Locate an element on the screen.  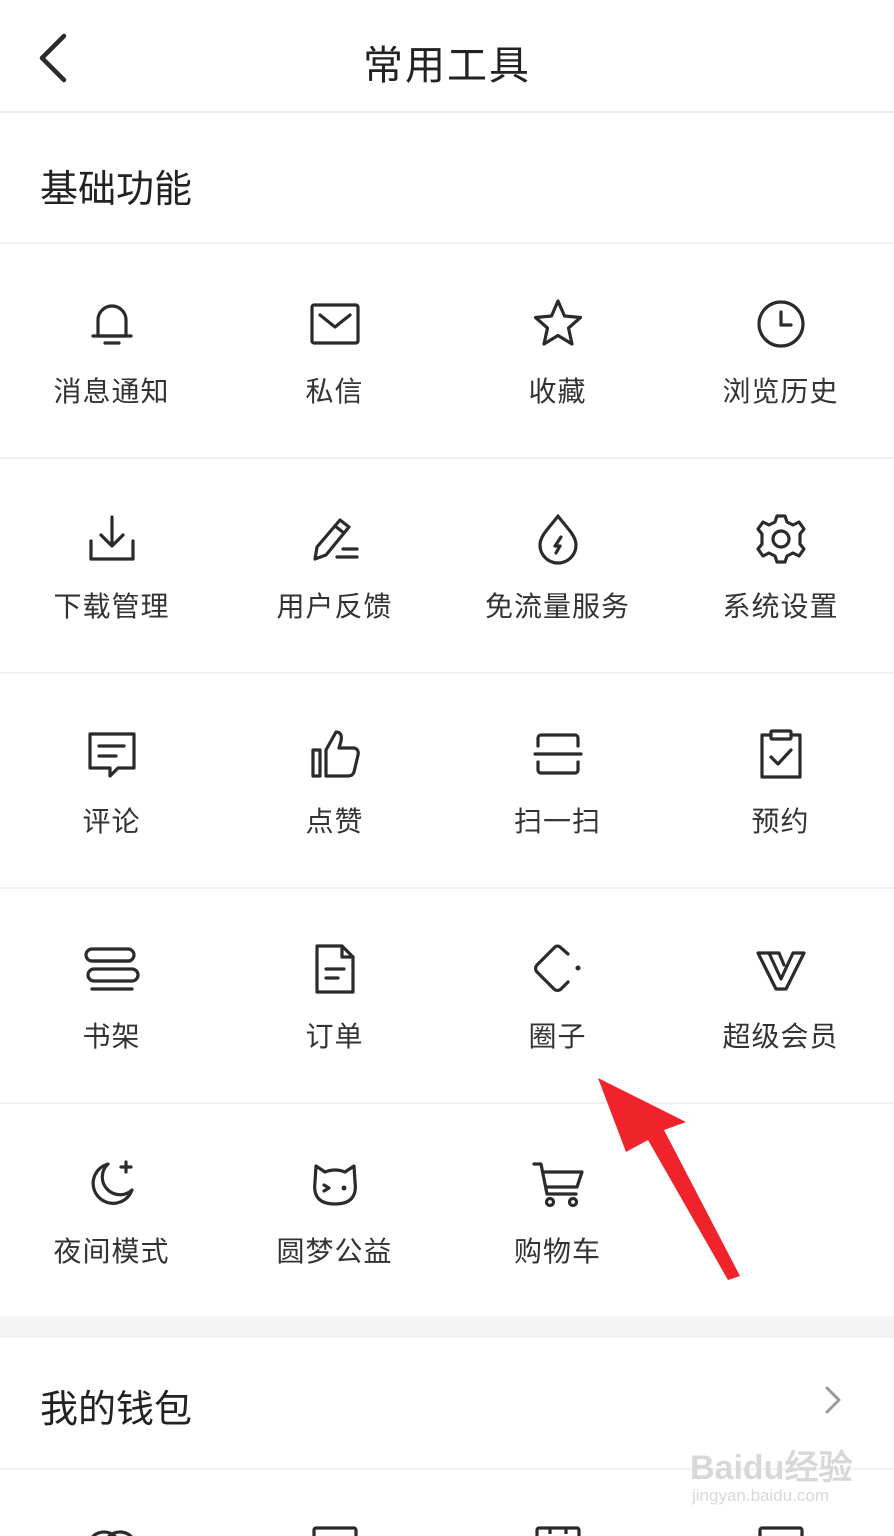
cat-face-icon is located at coordinates (335, 1184).